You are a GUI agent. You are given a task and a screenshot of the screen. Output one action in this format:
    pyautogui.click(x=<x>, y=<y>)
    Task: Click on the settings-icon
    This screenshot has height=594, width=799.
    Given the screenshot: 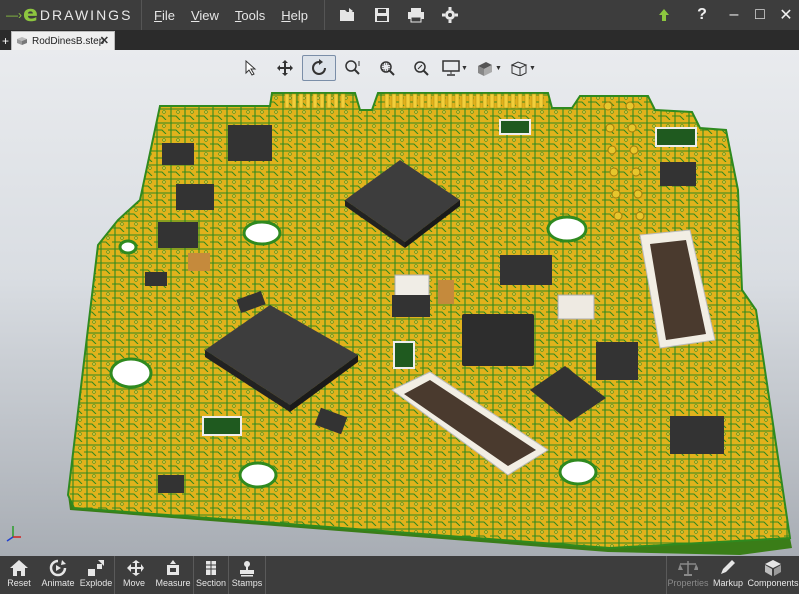 What is the action you would take?
    pyautogui.click(x=450, y=15)
    